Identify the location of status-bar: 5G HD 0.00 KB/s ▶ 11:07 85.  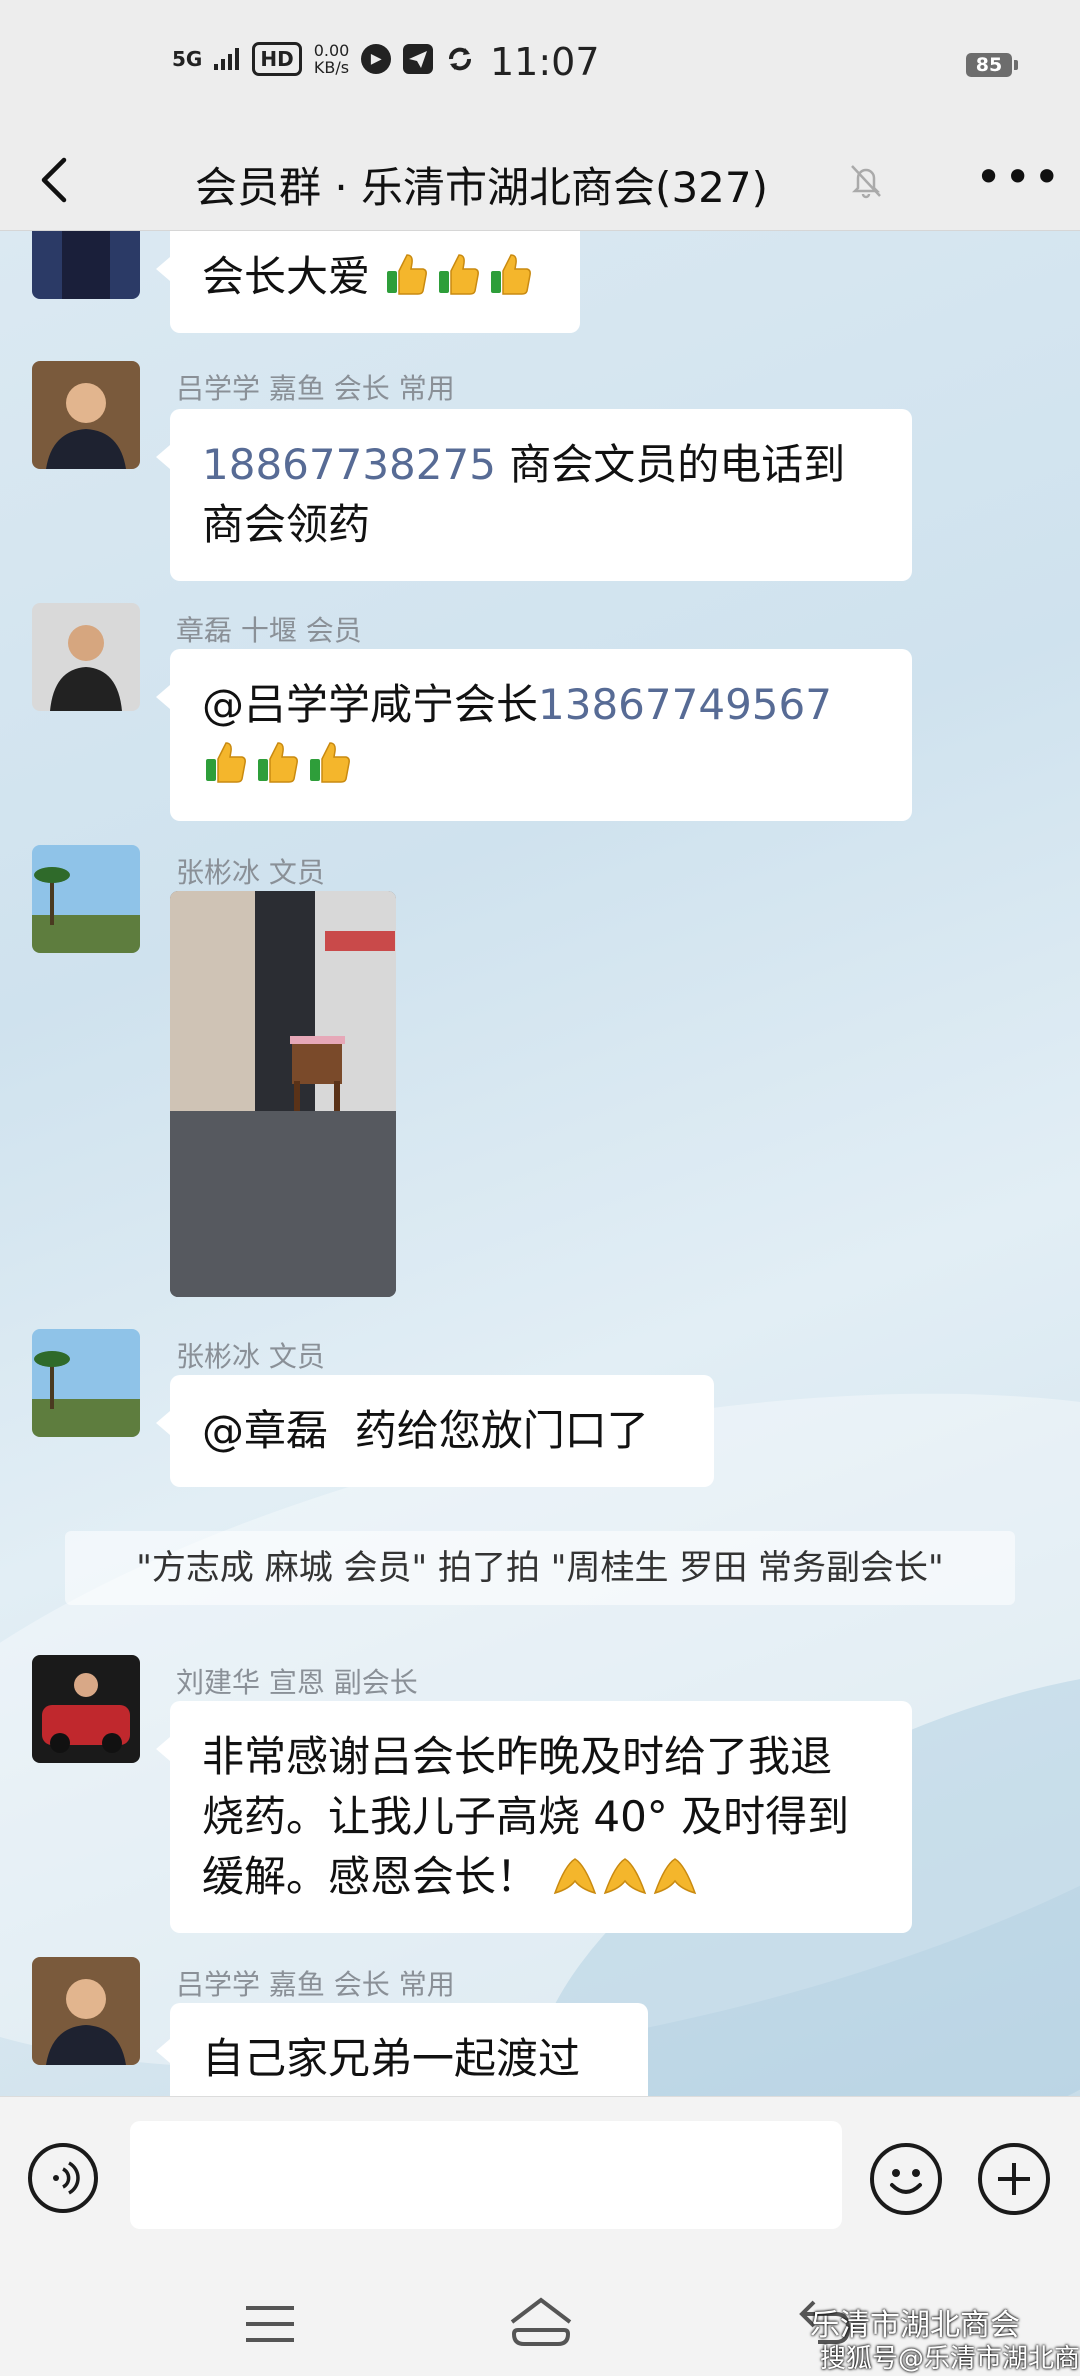
(540, 65).